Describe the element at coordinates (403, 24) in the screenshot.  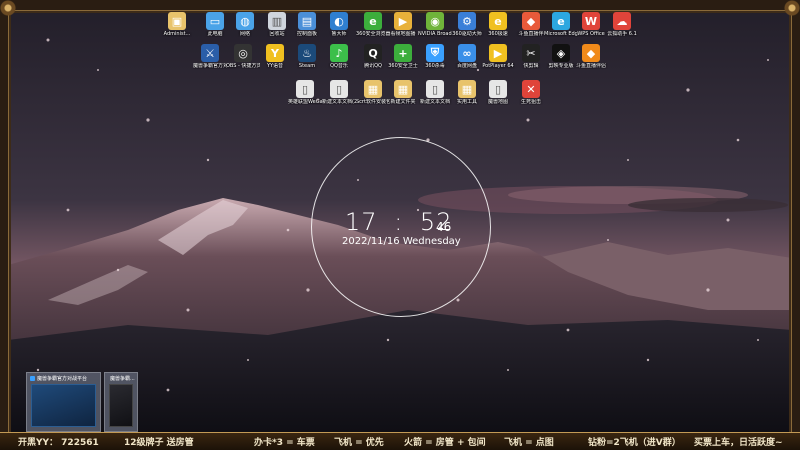
I see `desktop-icon: ▶ 看帧地图播` at that location.